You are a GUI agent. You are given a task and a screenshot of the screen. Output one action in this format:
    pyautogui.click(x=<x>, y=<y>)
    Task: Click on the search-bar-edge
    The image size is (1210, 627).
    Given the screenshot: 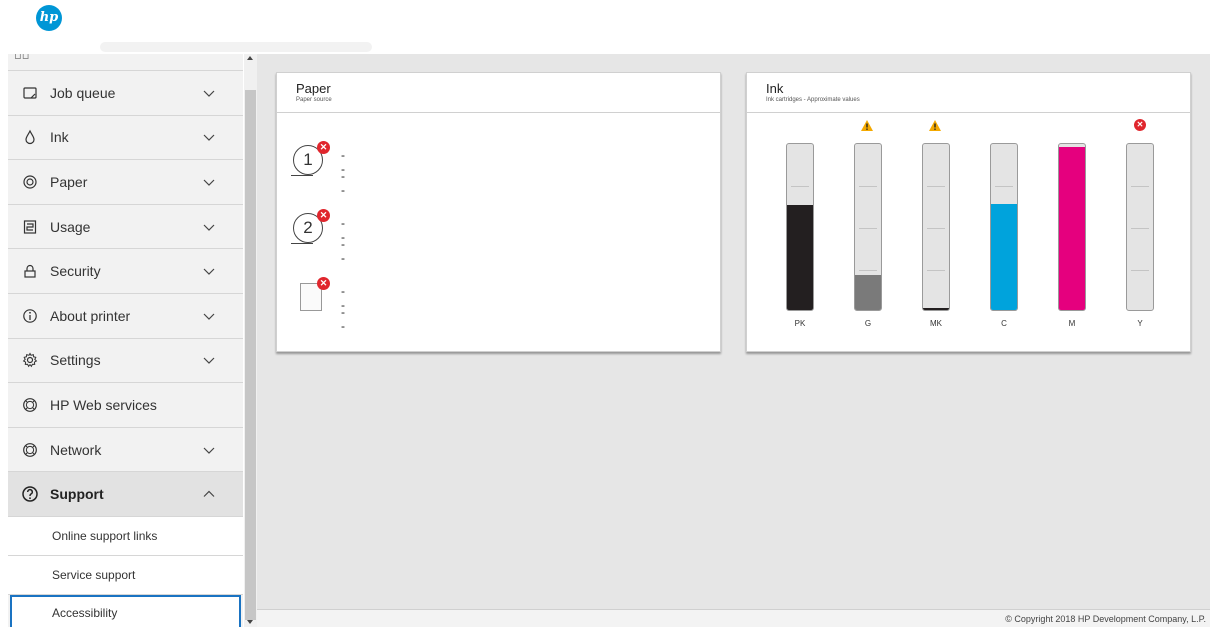 What is the action you would take?
    pyautogui.click(x=236, y=47)
    